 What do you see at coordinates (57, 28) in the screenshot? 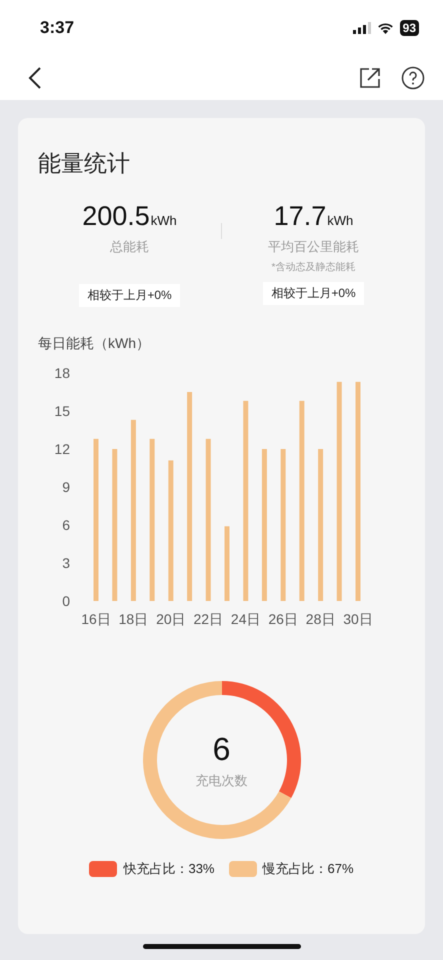
I see `status-time: 3:37` at bounding box center [57, 28].